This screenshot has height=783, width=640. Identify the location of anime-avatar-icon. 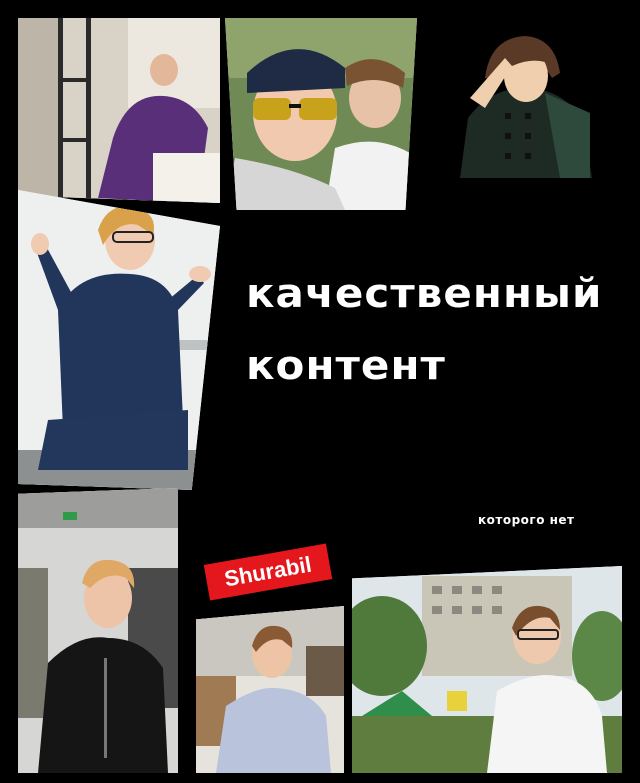
(525, 98).